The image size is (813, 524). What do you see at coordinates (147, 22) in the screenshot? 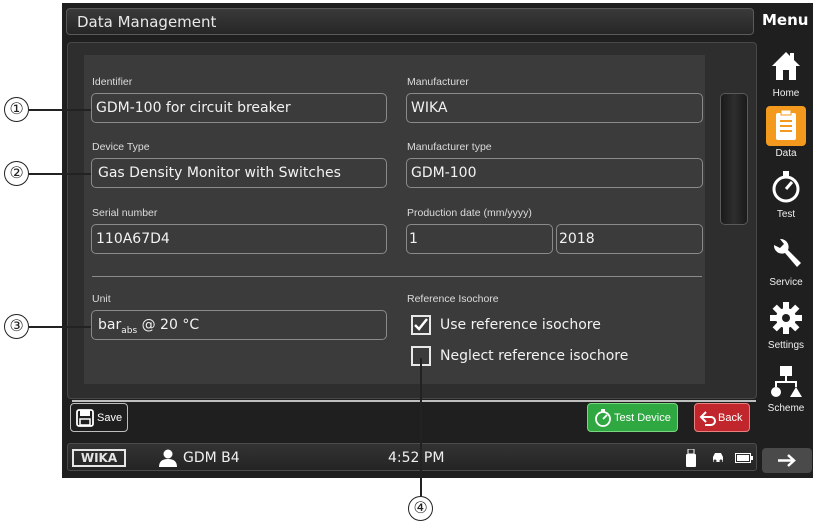
I see `window-title: Data Management` at bounding box center [147, 22].